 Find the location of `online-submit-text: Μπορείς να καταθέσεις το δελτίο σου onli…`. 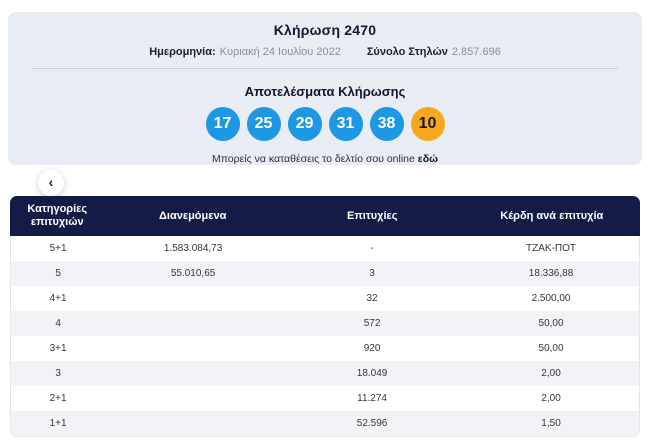

online-submit-text: Μπορείς να καταθέσεις το δελτίο σου onli… is located at coordinates (313, 159).